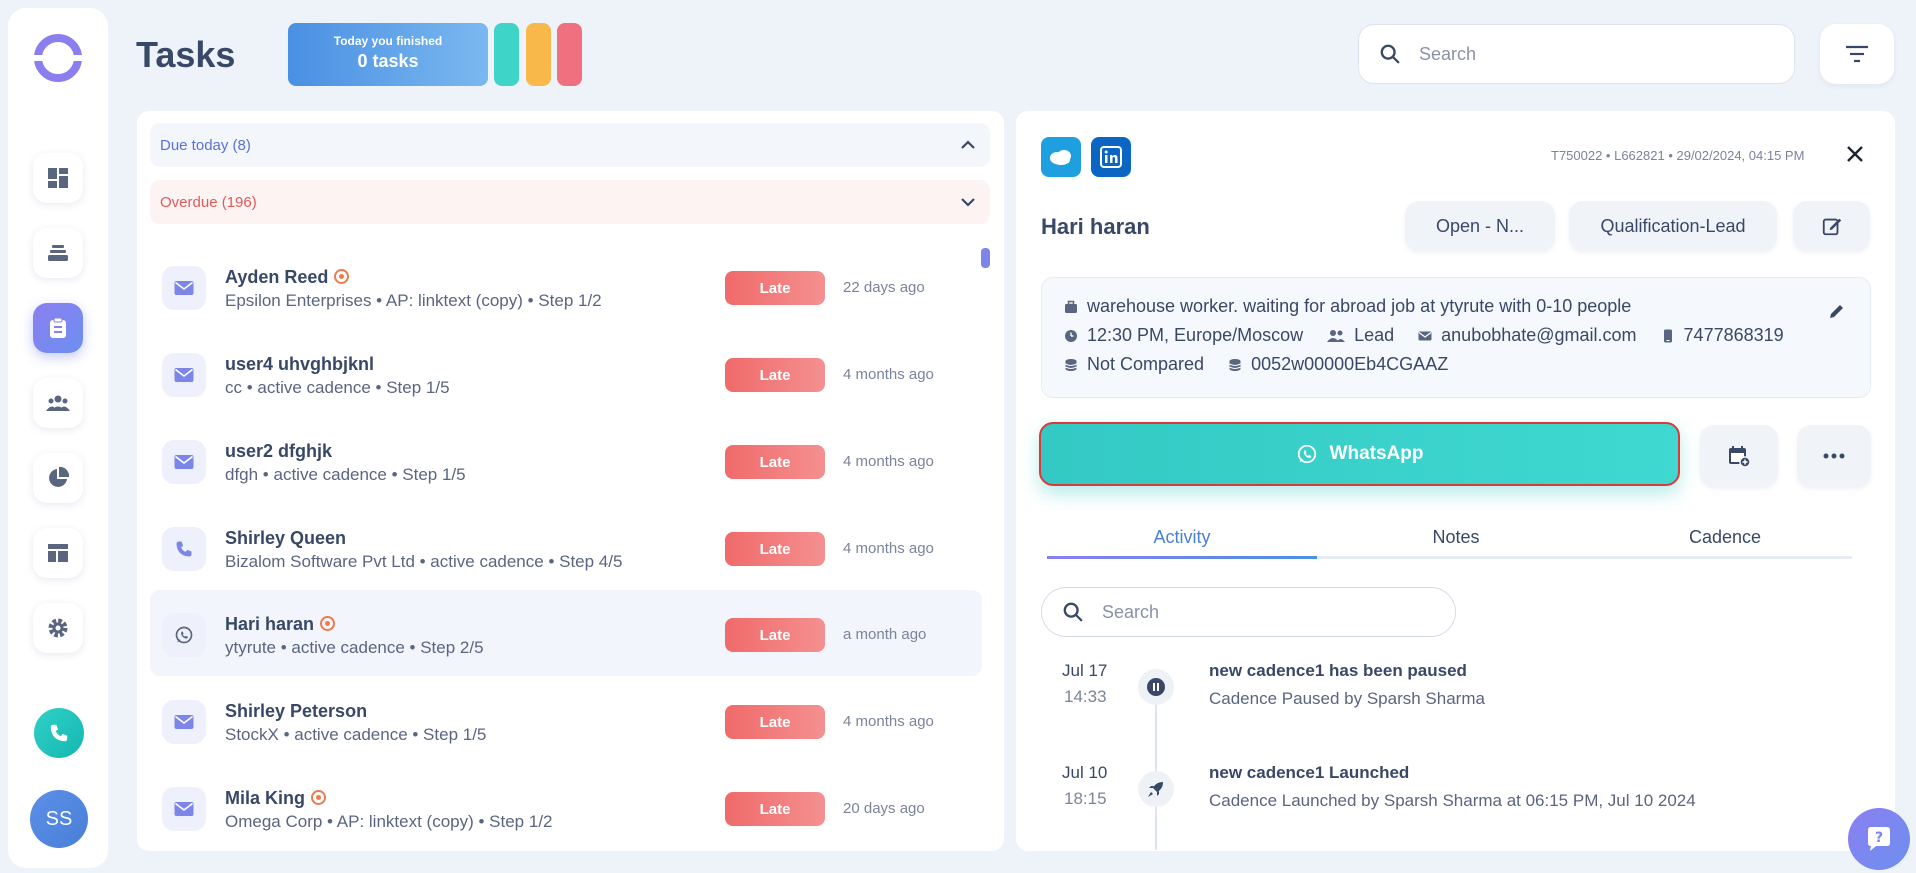 The width and height of the screenshot is (1916, 873). What do you see at coordinates (1831, 226) in the screenshot?
I see `edit-lead-button` at bounding box center [1831, 226].